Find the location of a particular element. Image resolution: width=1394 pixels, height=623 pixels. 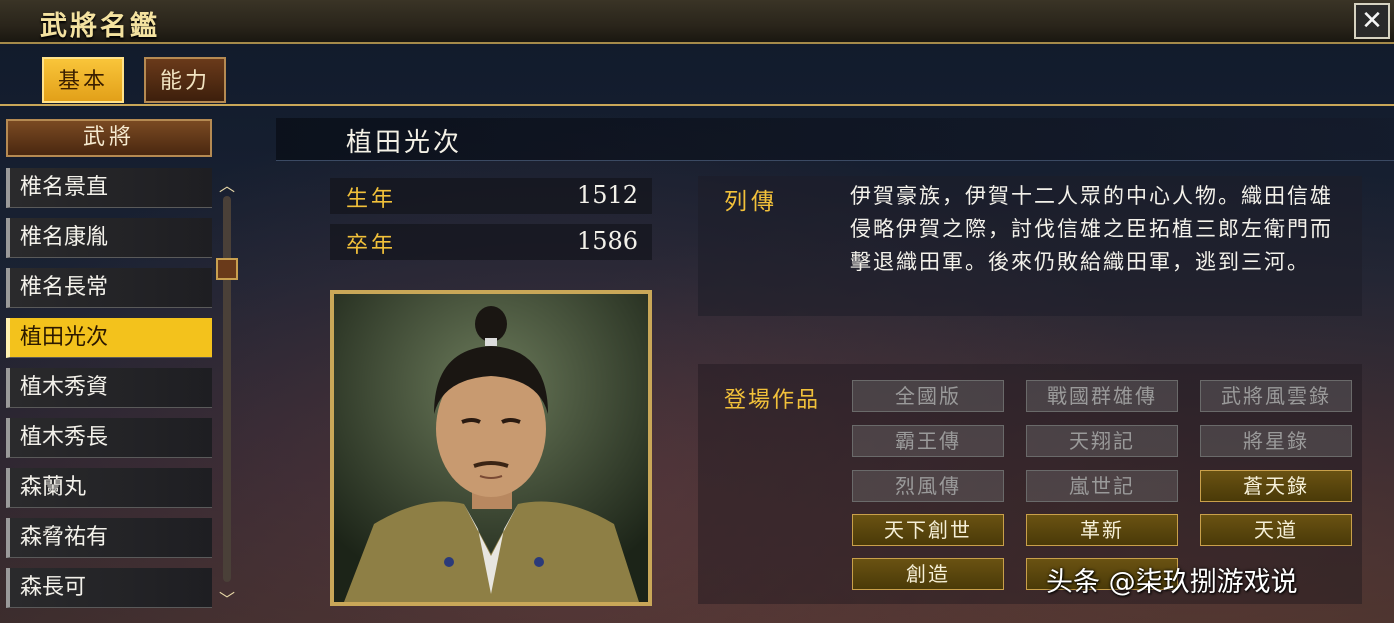

work-badge-appeared: 革新 is located at coordinates (1102, 530).